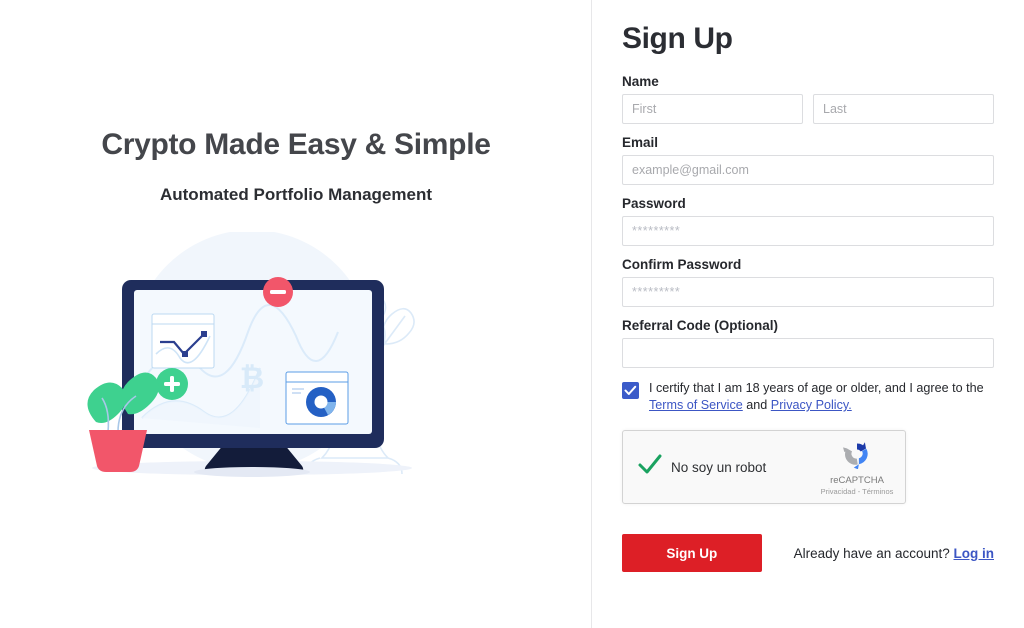  What do you see at coordinates (251, 354) in the screenshot?
I see `crypto-dashboard-illustration: ₿` at bounding box center [251, 354].